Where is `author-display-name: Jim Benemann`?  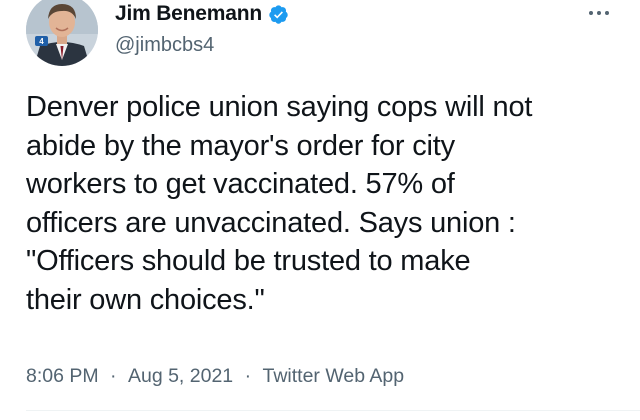
author-display-name: Jim Benemann is located at coordinates (188, 14).